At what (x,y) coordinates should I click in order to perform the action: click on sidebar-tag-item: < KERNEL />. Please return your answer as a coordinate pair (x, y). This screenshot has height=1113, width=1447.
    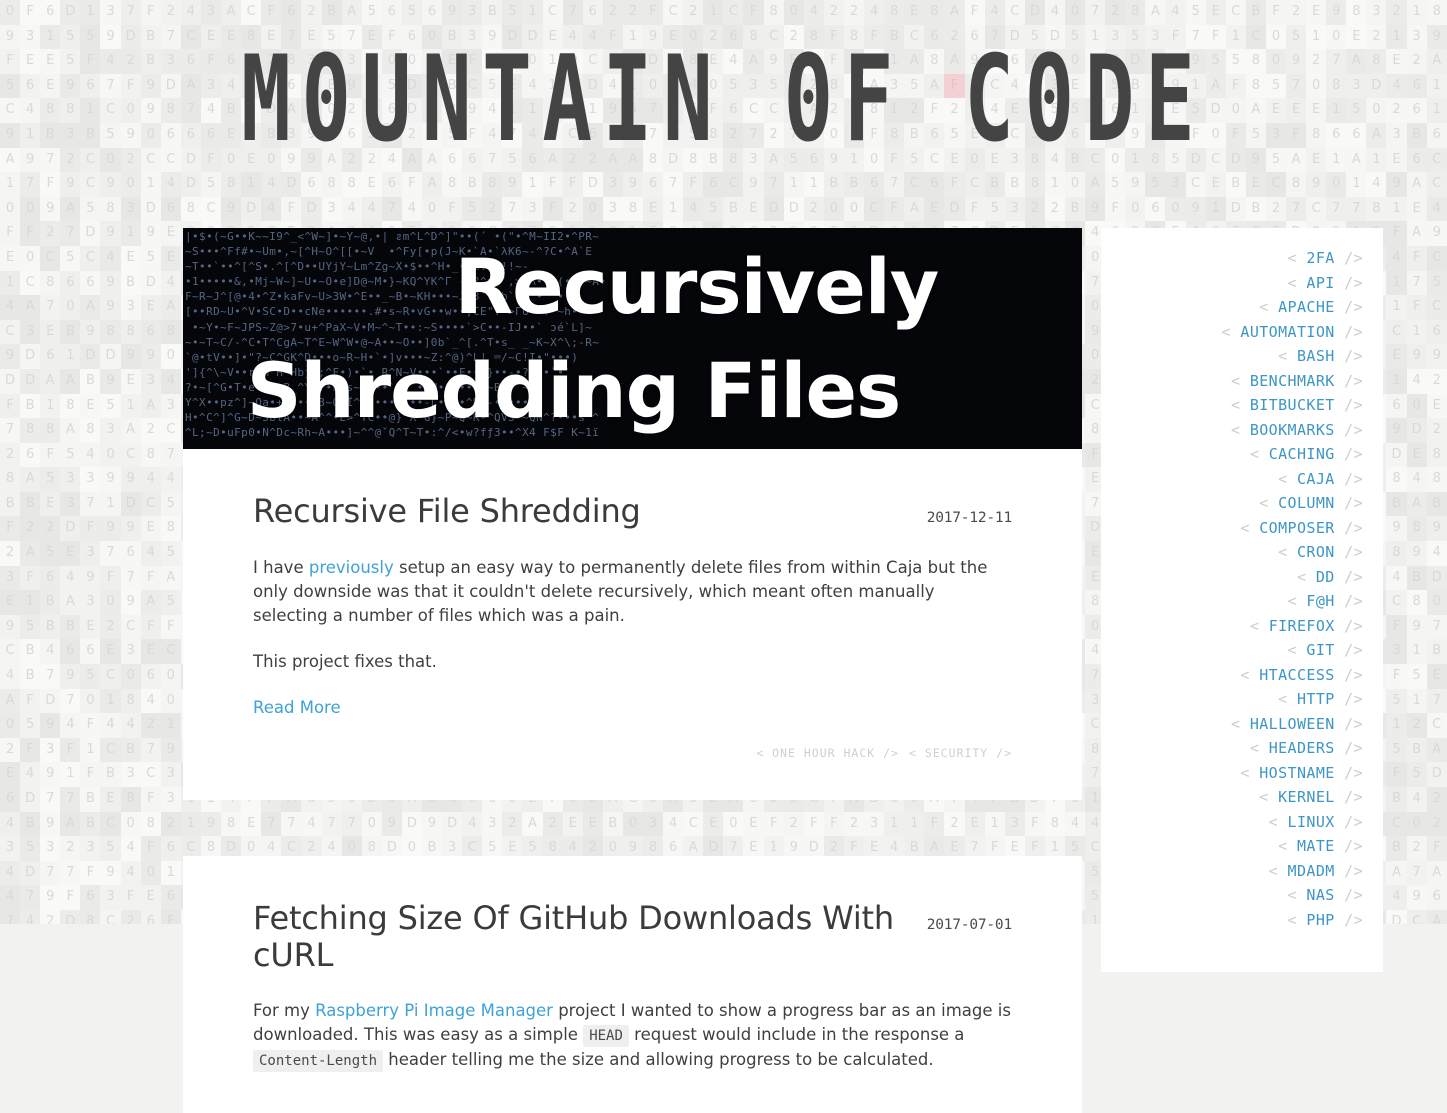
    Looking at the image, I should click on (1239, 797).